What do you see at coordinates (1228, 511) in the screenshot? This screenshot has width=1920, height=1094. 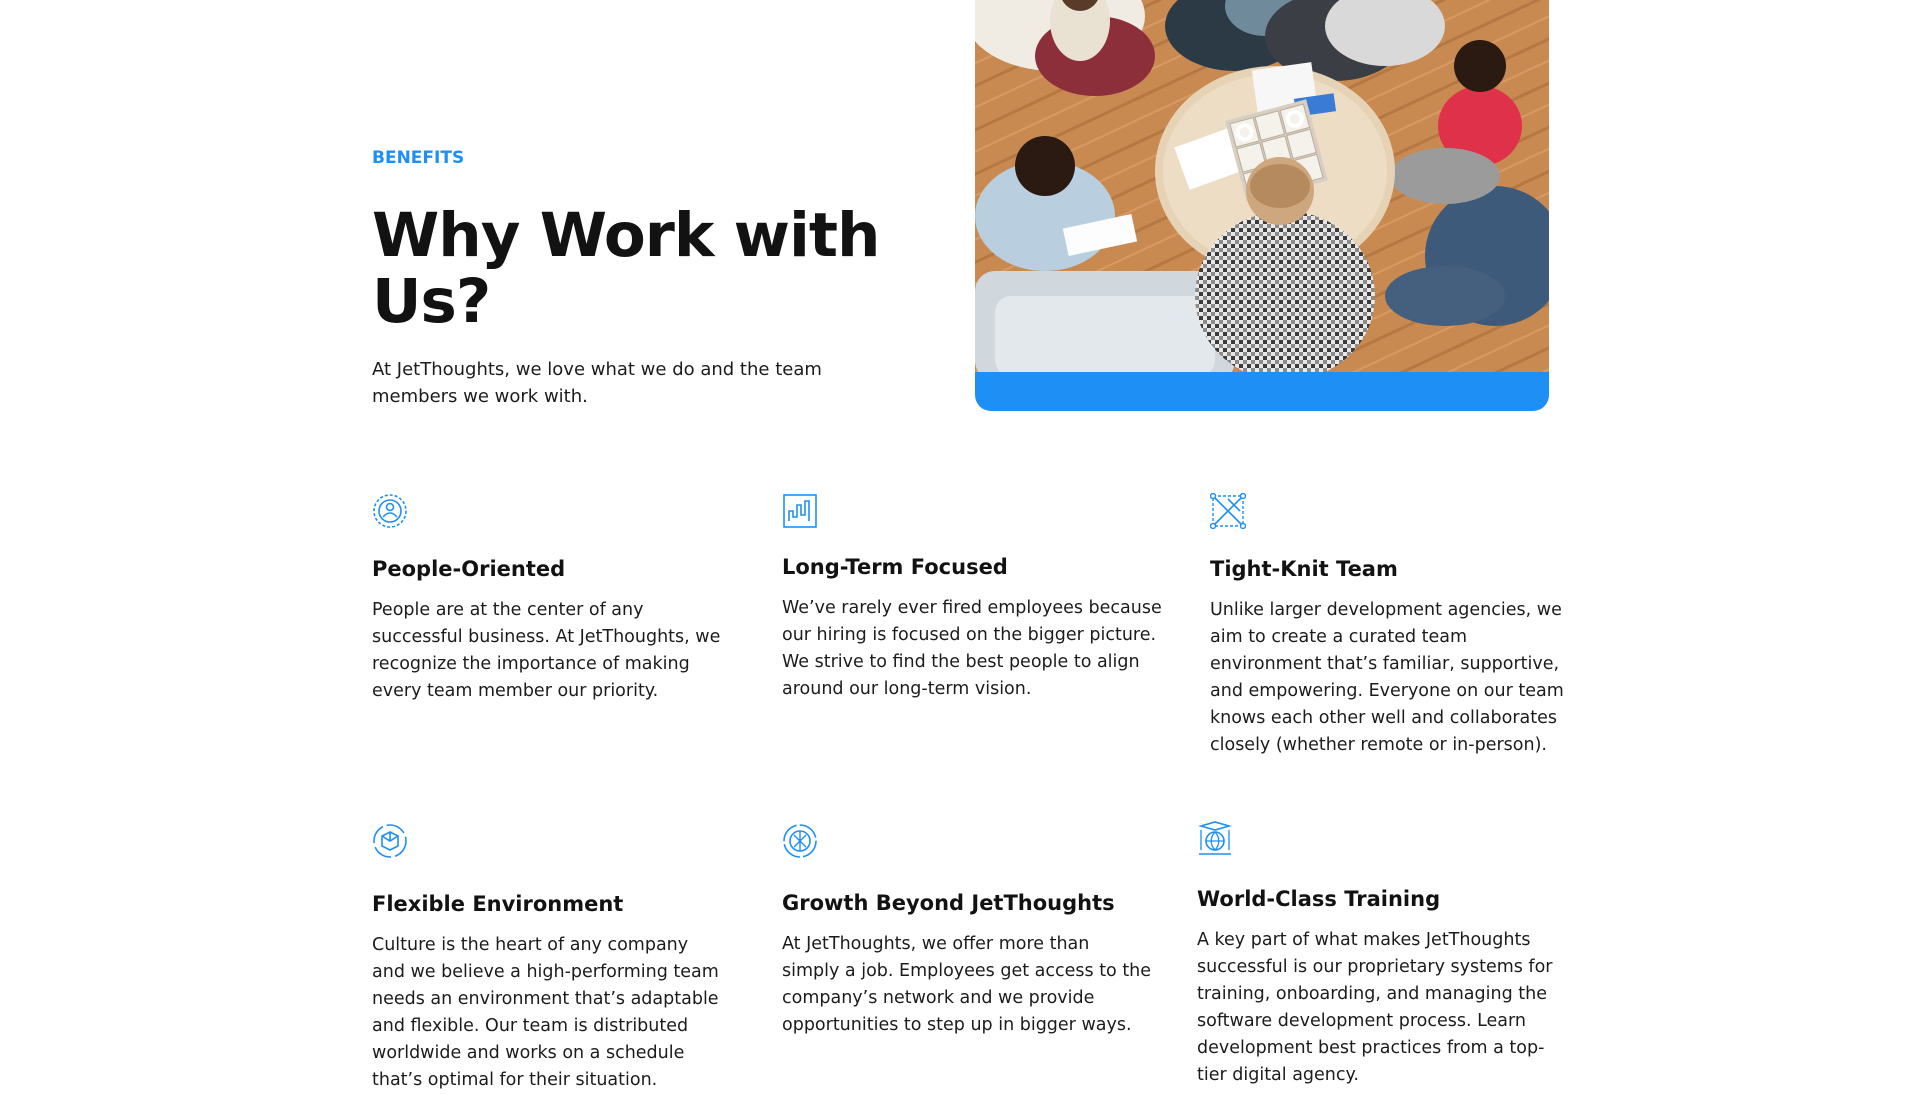 I see `network-nodes-icon` at bounding box center [1228, 511].